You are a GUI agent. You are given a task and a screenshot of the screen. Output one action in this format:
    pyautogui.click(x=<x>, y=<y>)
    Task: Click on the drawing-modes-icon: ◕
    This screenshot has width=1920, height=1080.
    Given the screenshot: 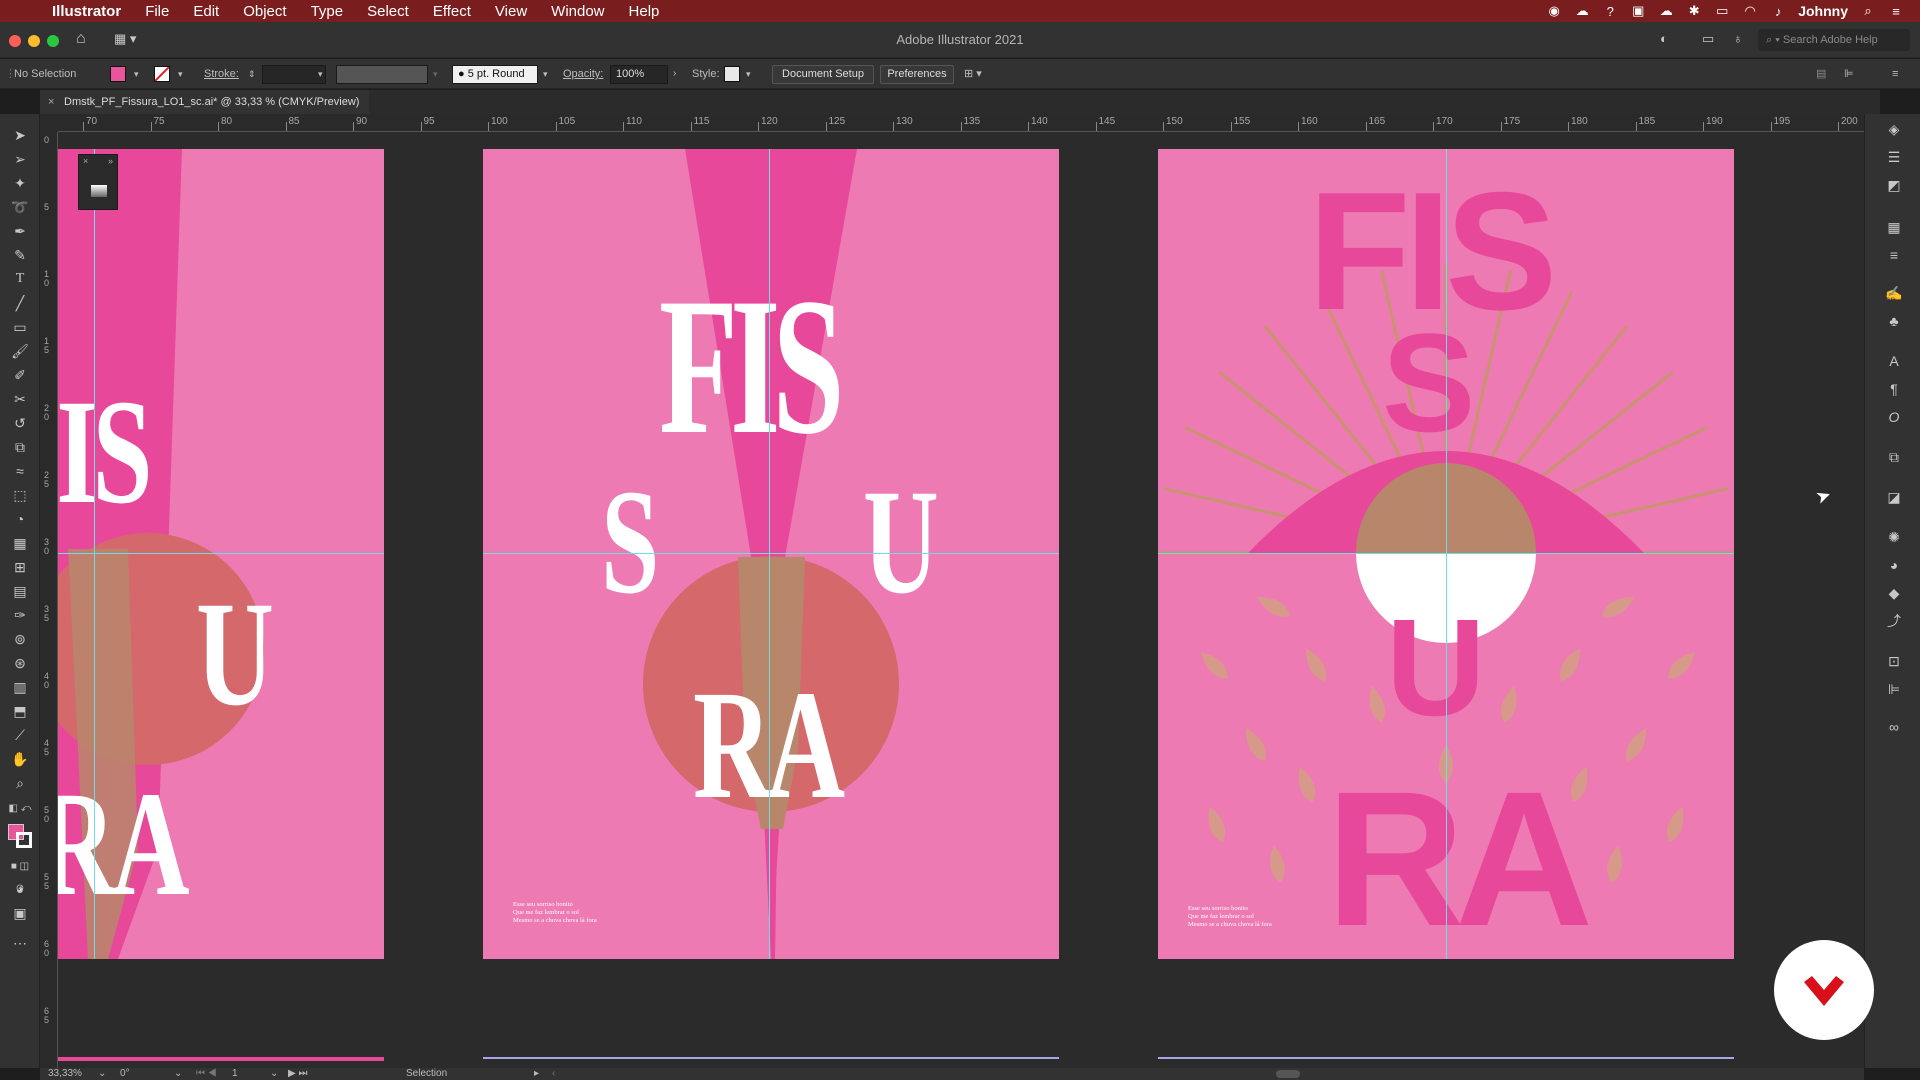 What is the action you would take?
    pyautogui.click(x=20, y=889)
    